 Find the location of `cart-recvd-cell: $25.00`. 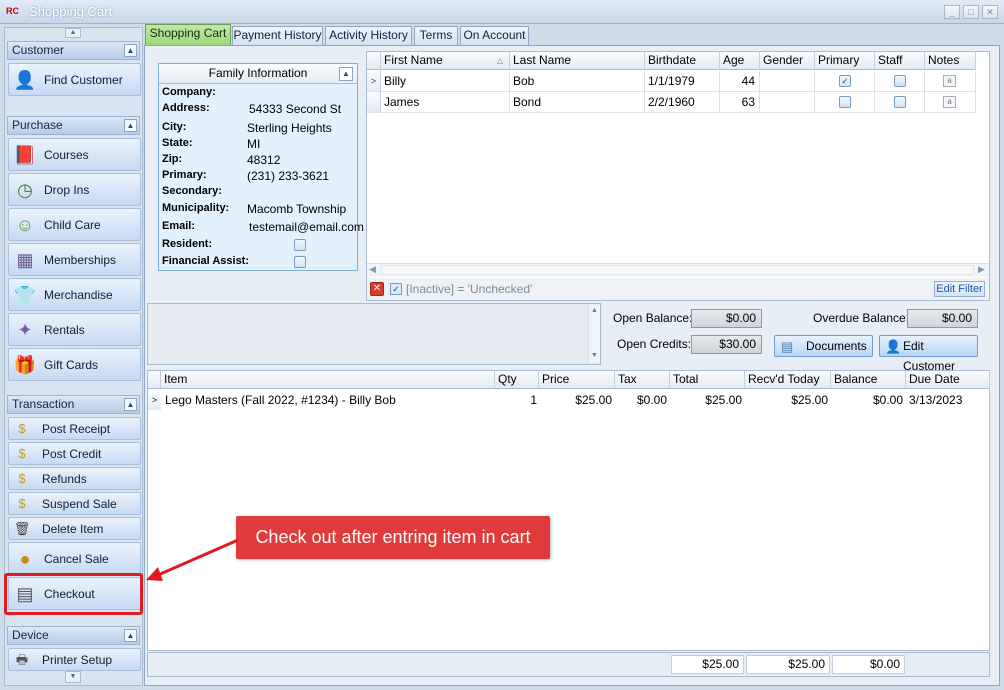

cart-recvd-cell: $25.00 is located at coordinates (786, 400).